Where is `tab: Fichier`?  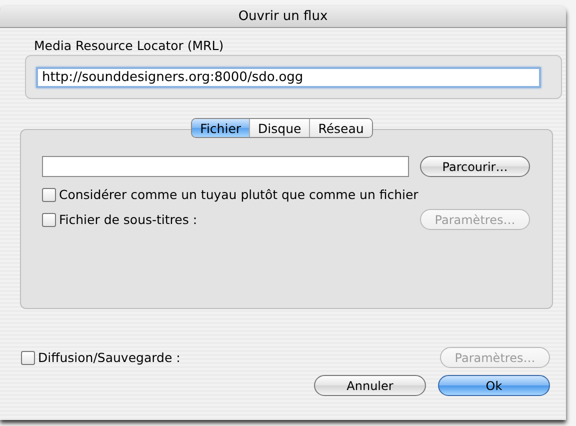 tab: Fichier is located at coordinates (221, 128).